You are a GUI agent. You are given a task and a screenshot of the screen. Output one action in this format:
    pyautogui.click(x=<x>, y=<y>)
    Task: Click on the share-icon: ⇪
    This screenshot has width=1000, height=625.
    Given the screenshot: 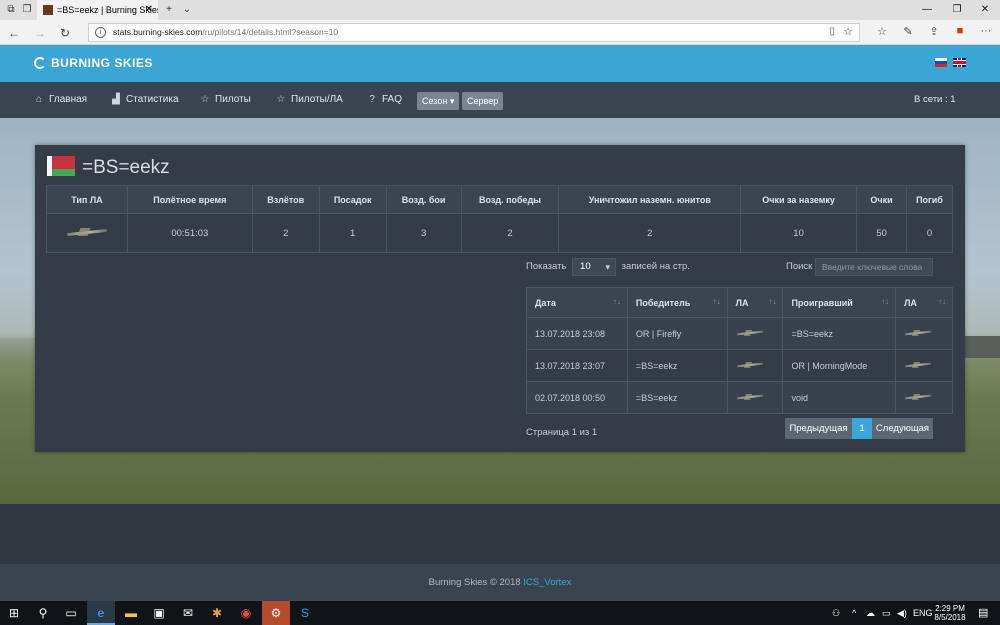 What is the action you would take?
    pyautogui.click(x=934, y=31)
    